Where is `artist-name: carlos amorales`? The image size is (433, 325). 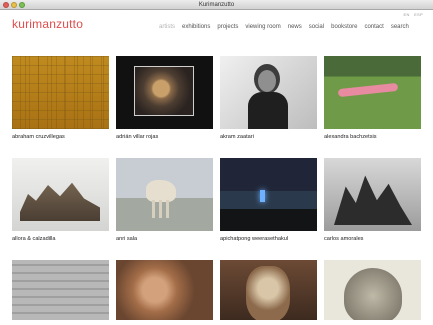 artist-name: carlos amorales is located at coordinates (343, 239).